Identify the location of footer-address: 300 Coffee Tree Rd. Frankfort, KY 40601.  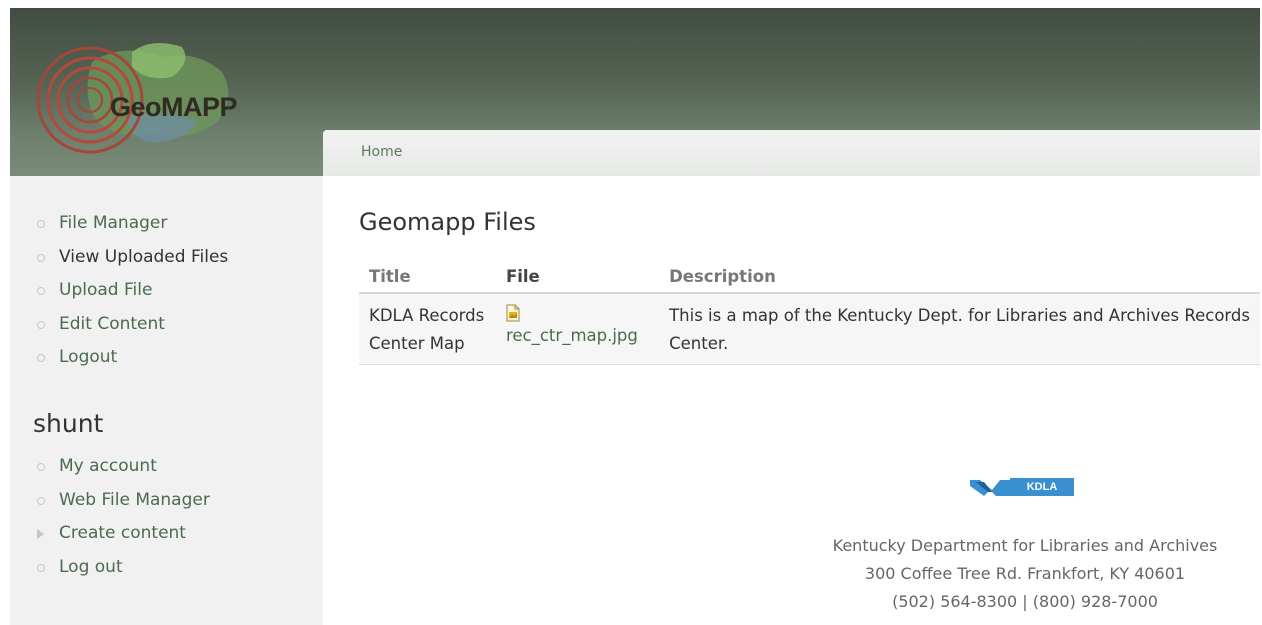
(1025, 573).